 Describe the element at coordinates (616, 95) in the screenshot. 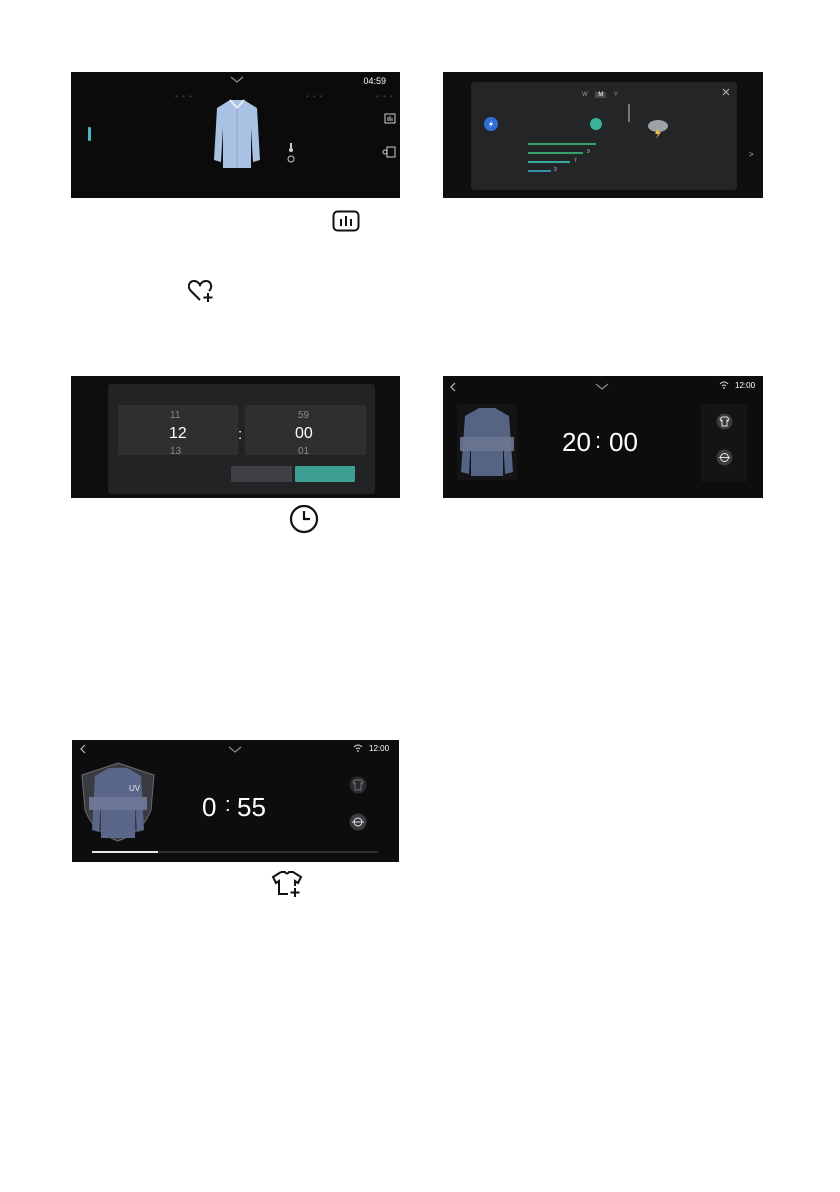

I see `tab-year: Y` at that location.